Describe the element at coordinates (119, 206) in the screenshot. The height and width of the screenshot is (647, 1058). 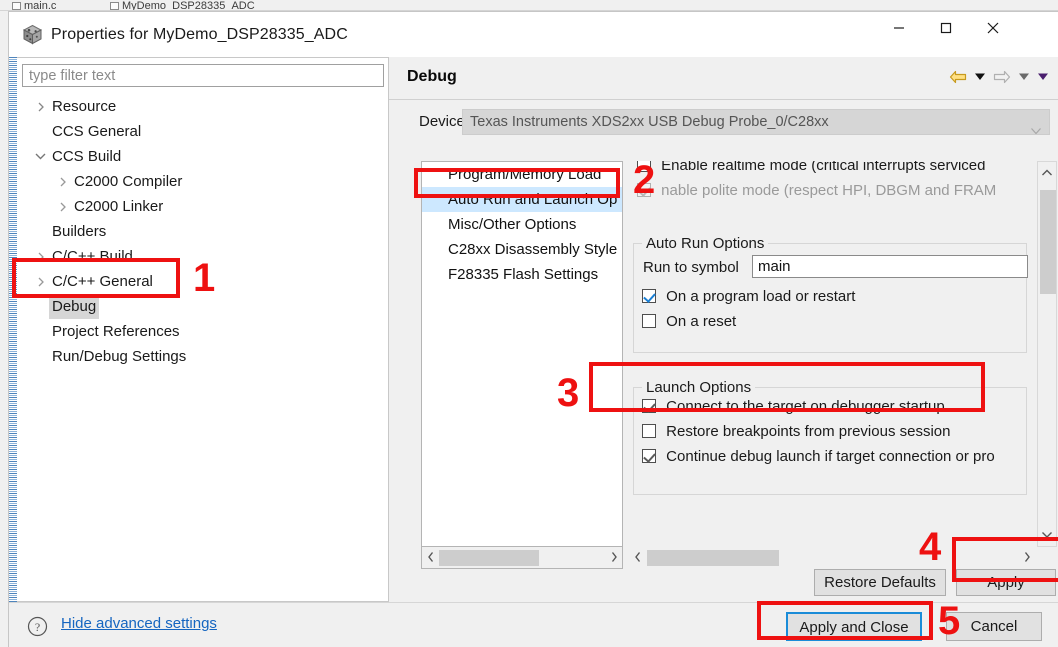
I see `sidebar-item-label: C2000 Linker` at that location.